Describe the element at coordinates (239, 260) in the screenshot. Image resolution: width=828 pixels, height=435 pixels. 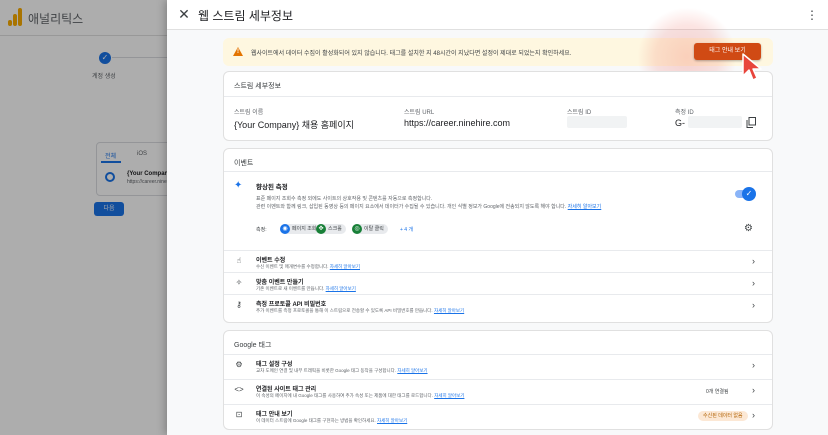
I see `touch-icon: ☝` at that location.